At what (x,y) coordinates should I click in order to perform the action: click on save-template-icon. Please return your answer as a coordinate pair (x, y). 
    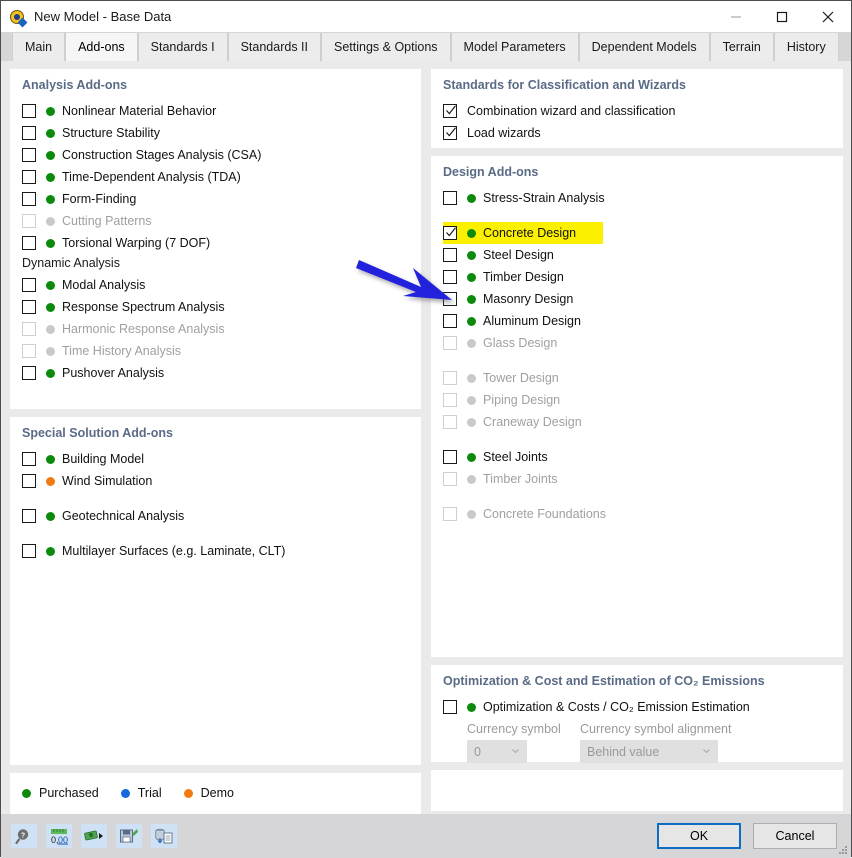
    Looking at the image, I should click on (129, 836).